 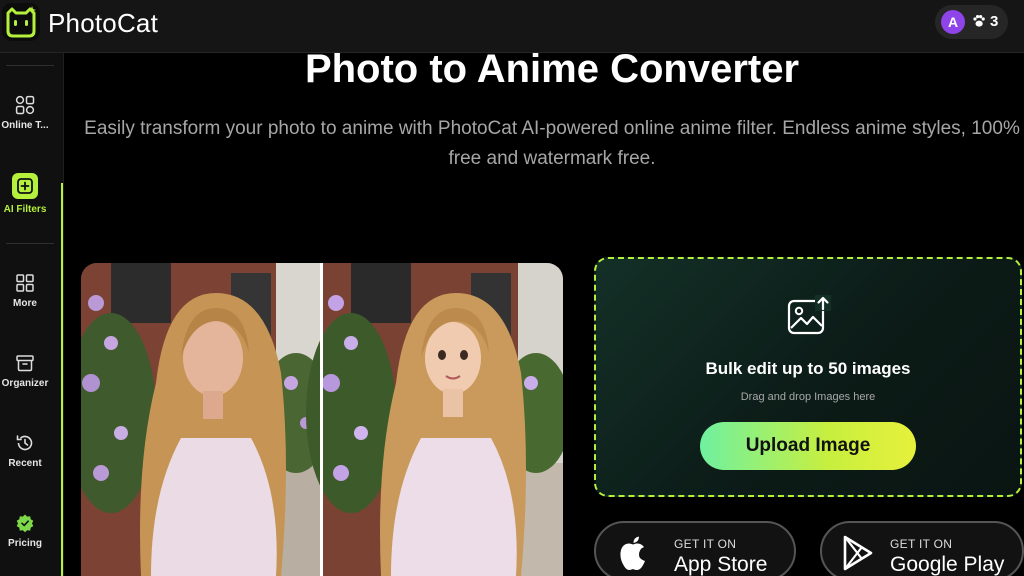 I want to click on sidebar-scroll-indicator, so click(x=62, y=379).